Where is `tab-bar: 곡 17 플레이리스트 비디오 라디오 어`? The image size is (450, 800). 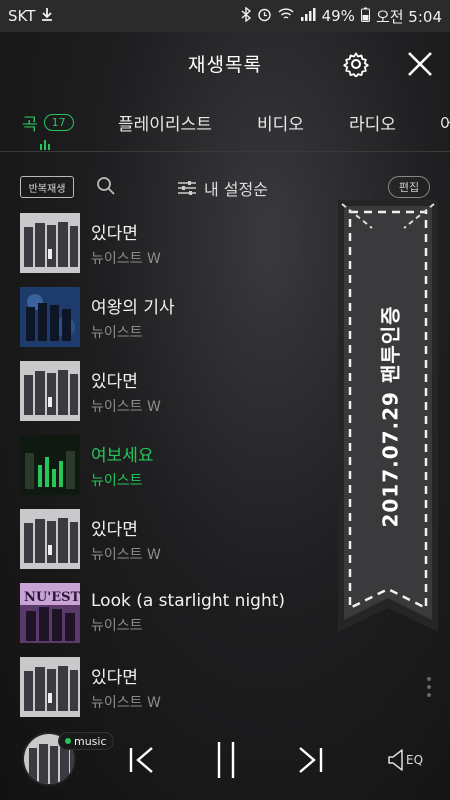
tab-bar: 곡 17 플레이리스트 비디오 라디오 어 is located at coordinates (225, 126).